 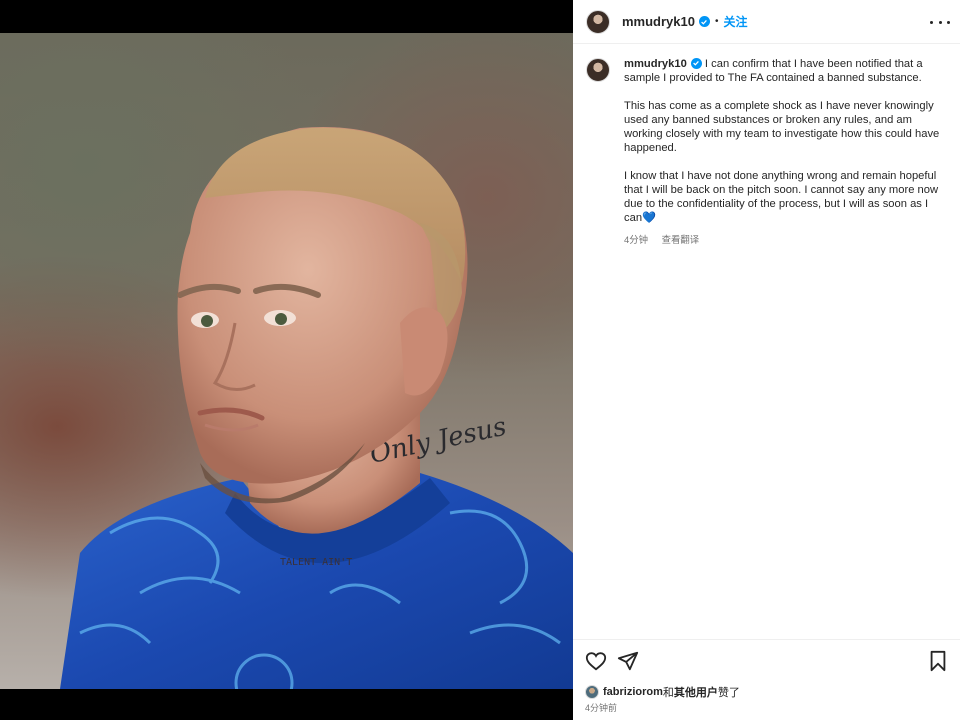 What do you see at coordinates (316, 562) in the screenshot?
I see `chest-tattoo: TALENT AIN'T` at bounding box center [316, 562].